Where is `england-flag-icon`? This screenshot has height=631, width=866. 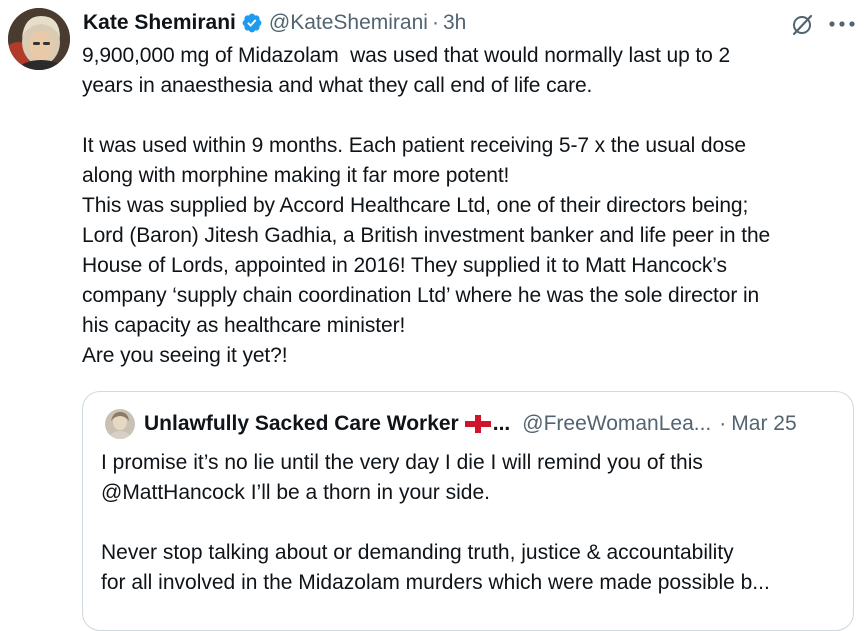 england-flag-icon is located at coordinates (477, 424).